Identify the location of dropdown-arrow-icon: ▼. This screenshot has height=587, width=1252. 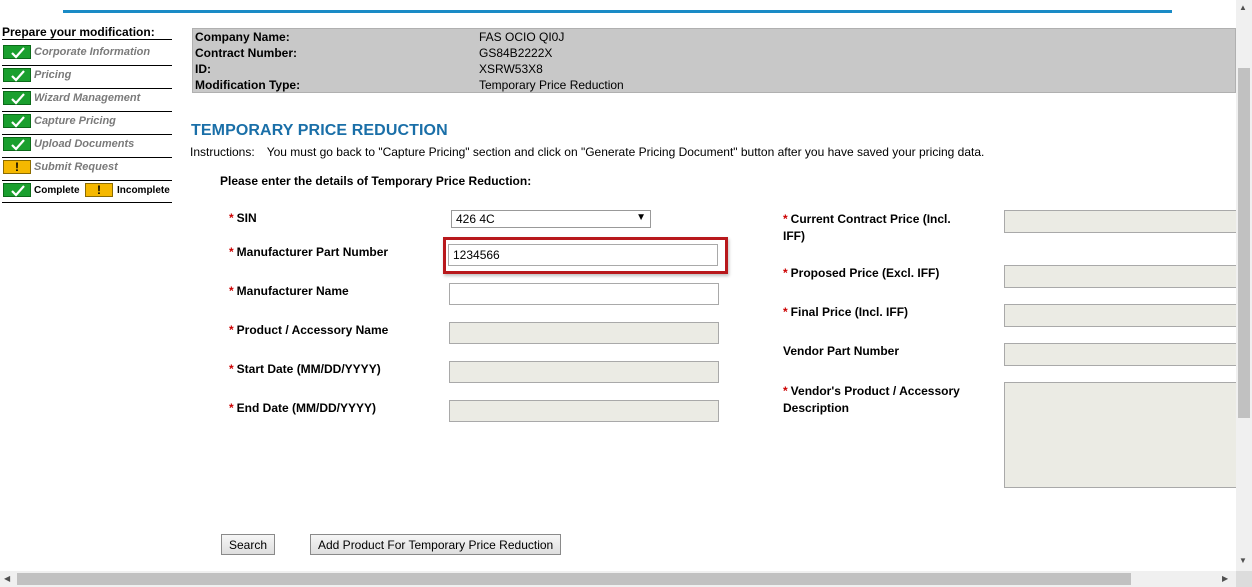
(641, 217).